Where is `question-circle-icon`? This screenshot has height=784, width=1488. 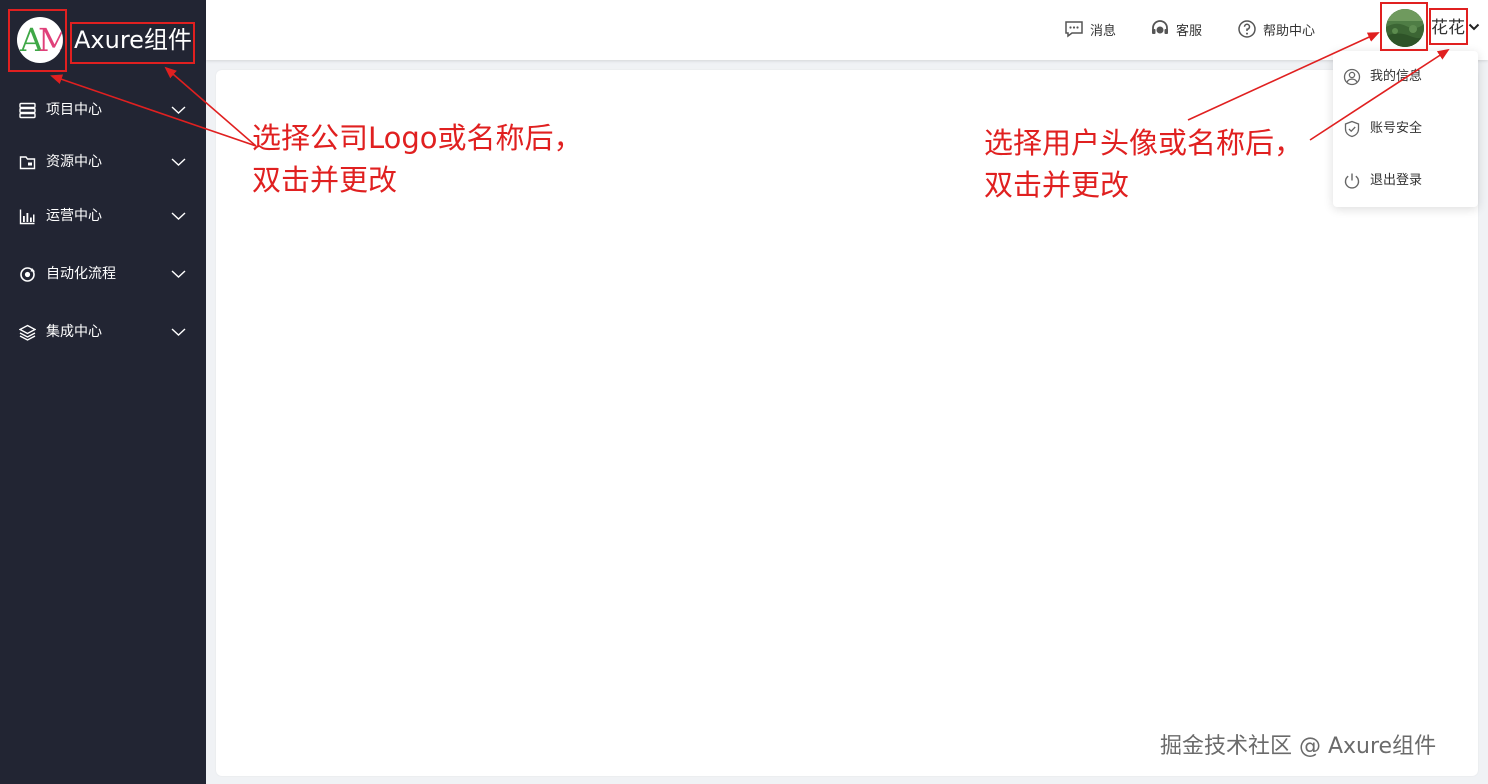 question-circle-icon is located at coordinates (1247, 29).